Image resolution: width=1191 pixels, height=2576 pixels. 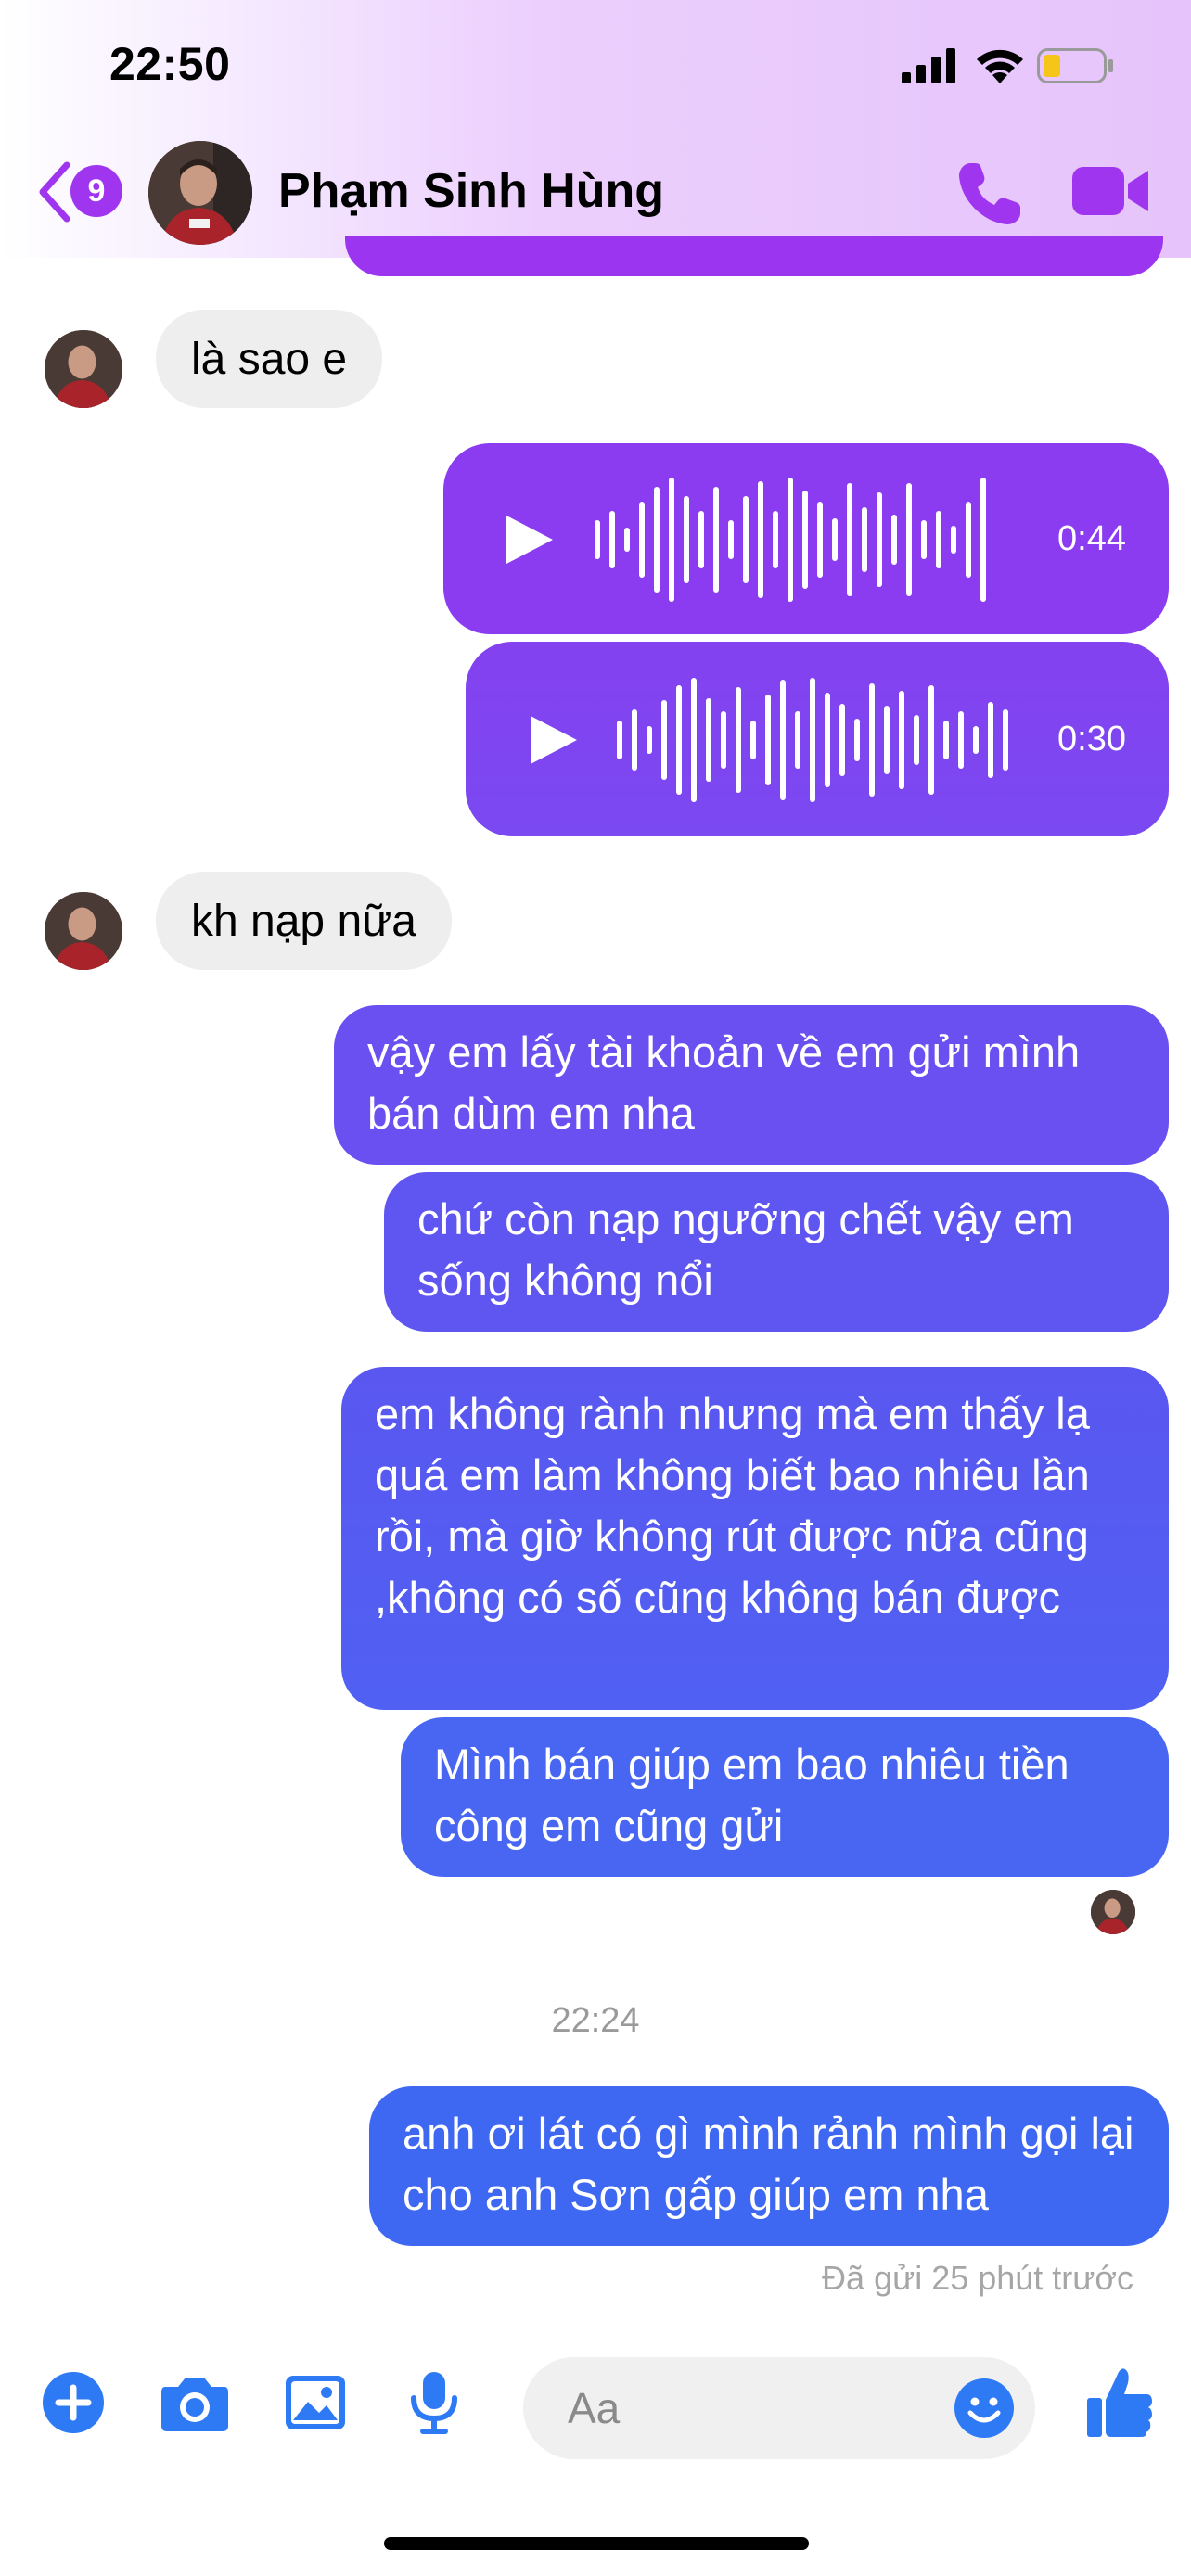 What do you see at coordinates (595, 2021) in the screenshot?
I see `chat-timestamp: 22:24` at bounding box center [595, 2021].